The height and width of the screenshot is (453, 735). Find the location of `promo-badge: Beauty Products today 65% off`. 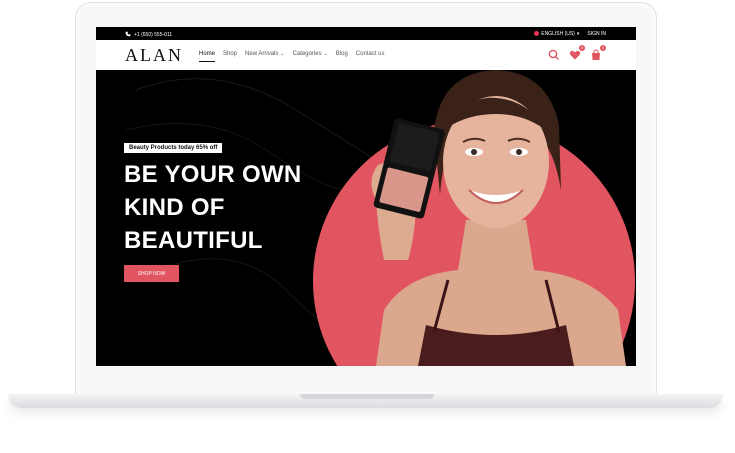

promo-badge: Beauty Products today 65% off is located at coordinates (173, 148).